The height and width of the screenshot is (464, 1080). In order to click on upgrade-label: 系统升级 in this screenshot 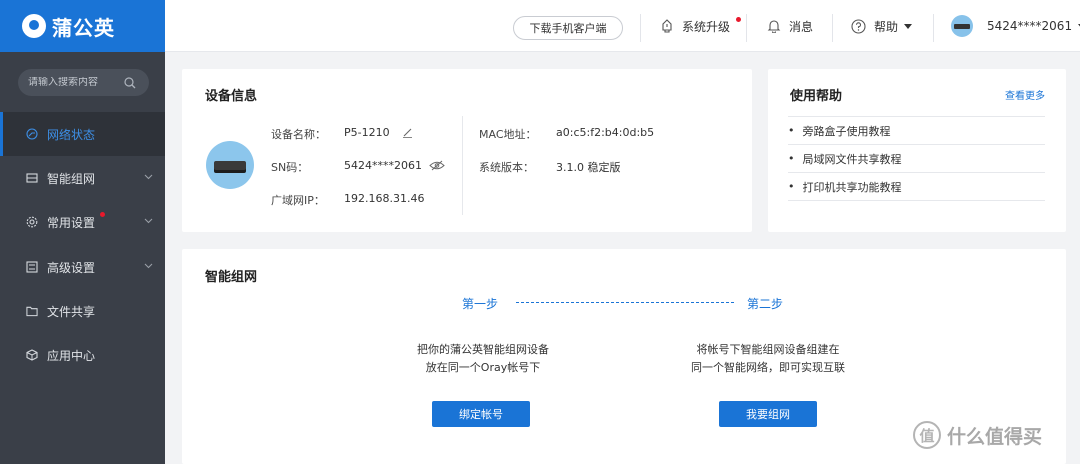, I will do `click(706, 26)`.